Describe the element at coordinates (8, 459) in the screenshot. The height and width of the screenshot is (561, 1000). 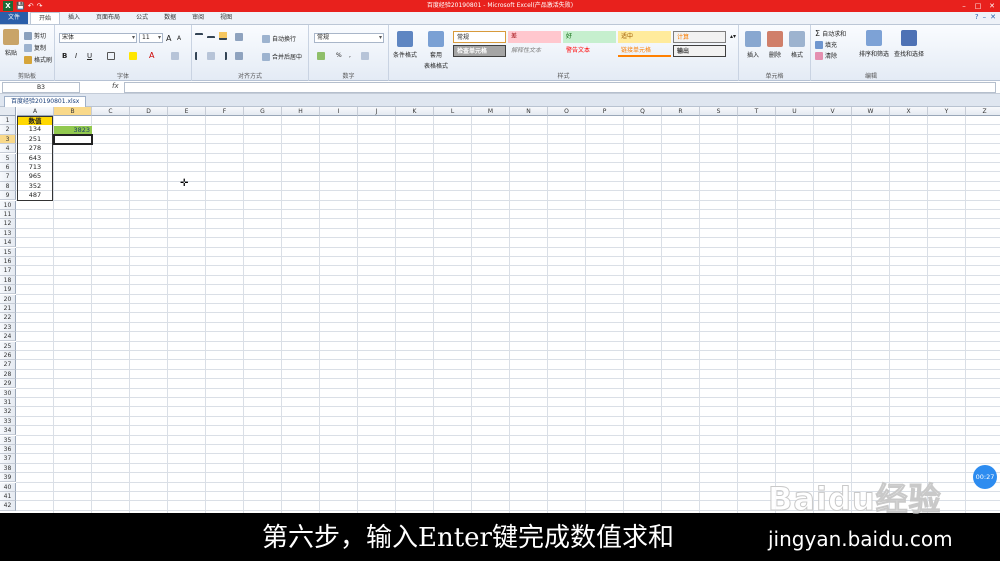
I see `row-header: 37` at that location.